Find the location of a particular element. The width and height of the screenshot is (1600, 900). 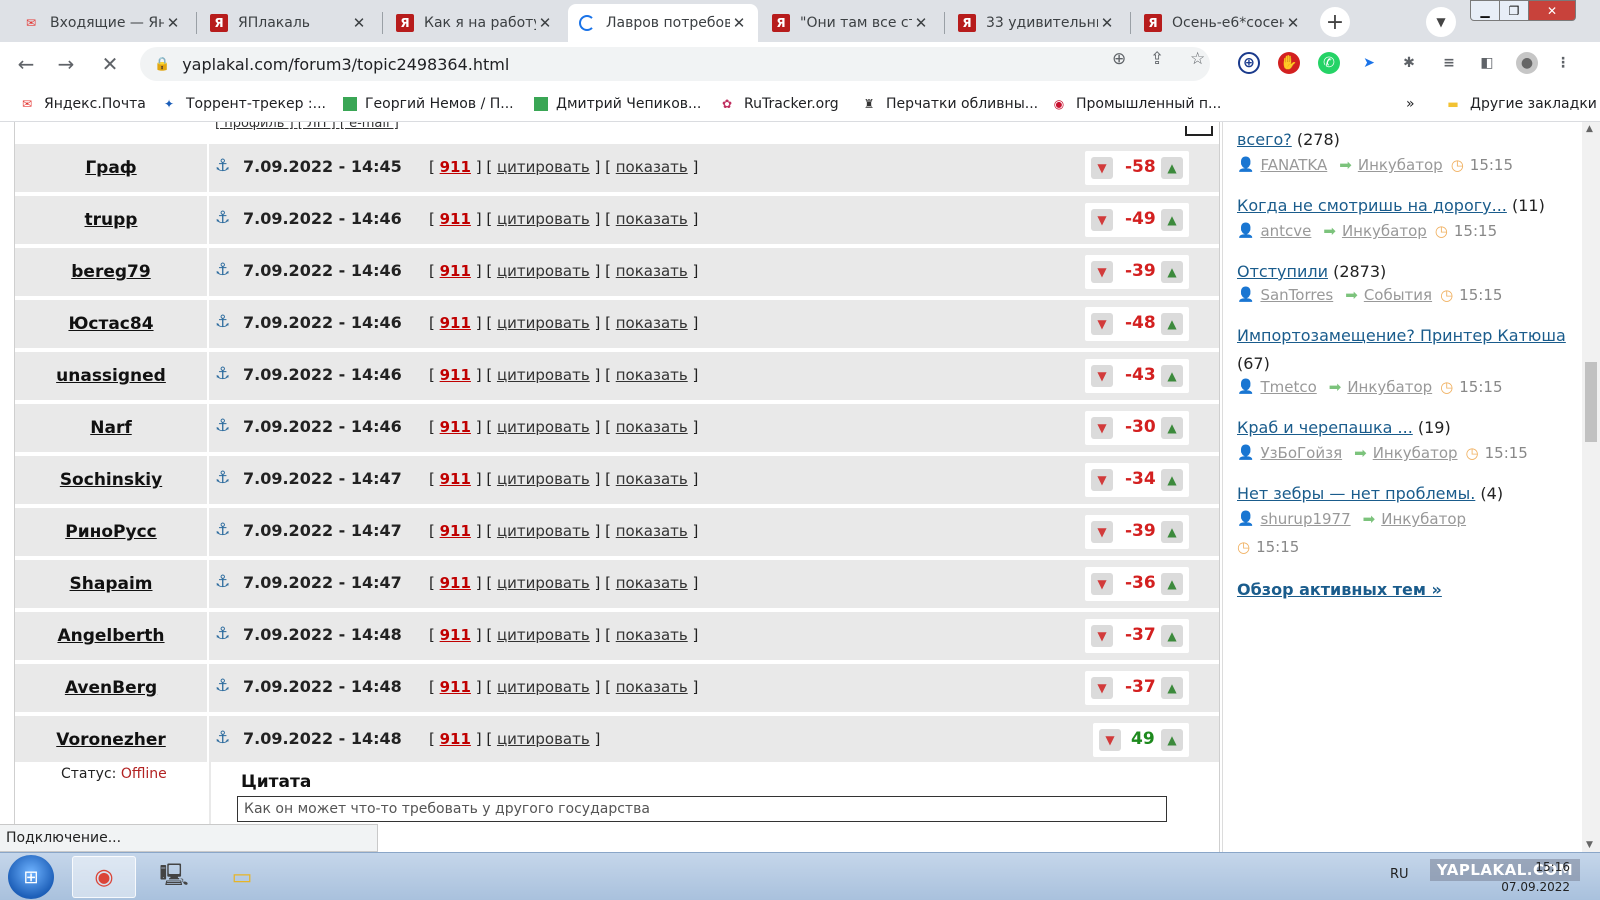

other-bookmarks-folder: ▬ Другие закладки is located at coordinates (1520, 104).